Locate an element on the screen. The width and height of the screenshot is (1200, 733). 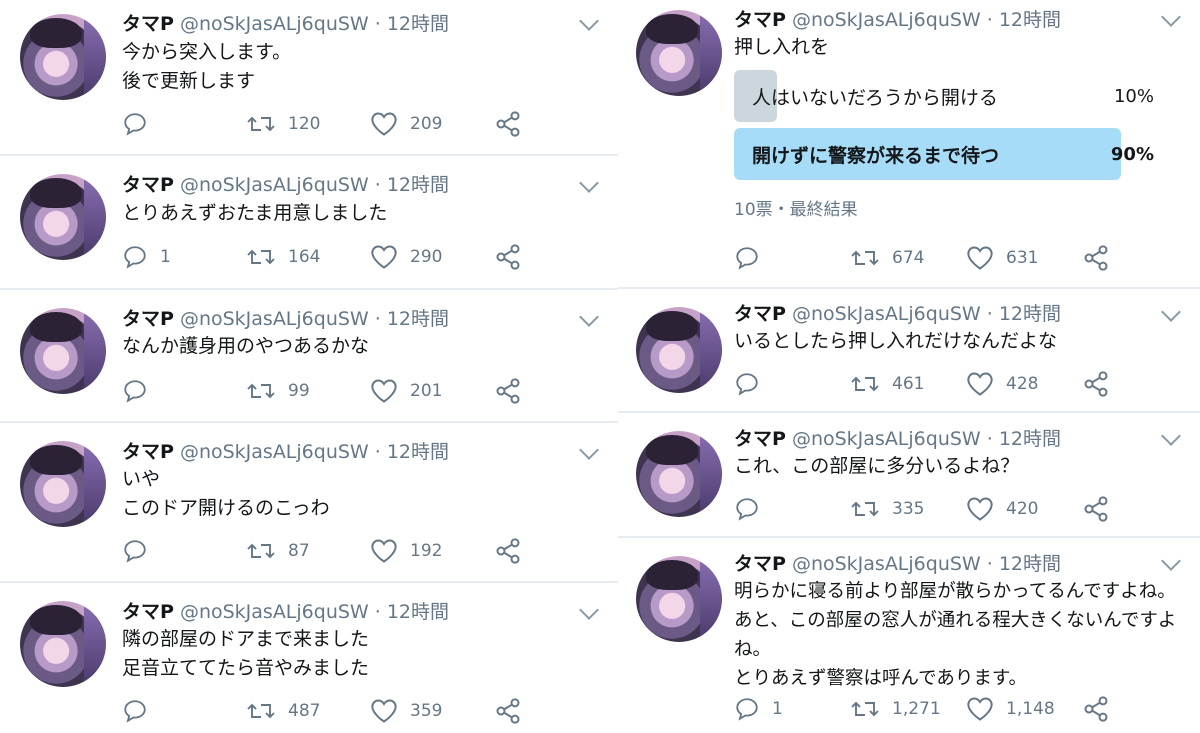
like-button: 428 is located at coordinates (1002, 384).